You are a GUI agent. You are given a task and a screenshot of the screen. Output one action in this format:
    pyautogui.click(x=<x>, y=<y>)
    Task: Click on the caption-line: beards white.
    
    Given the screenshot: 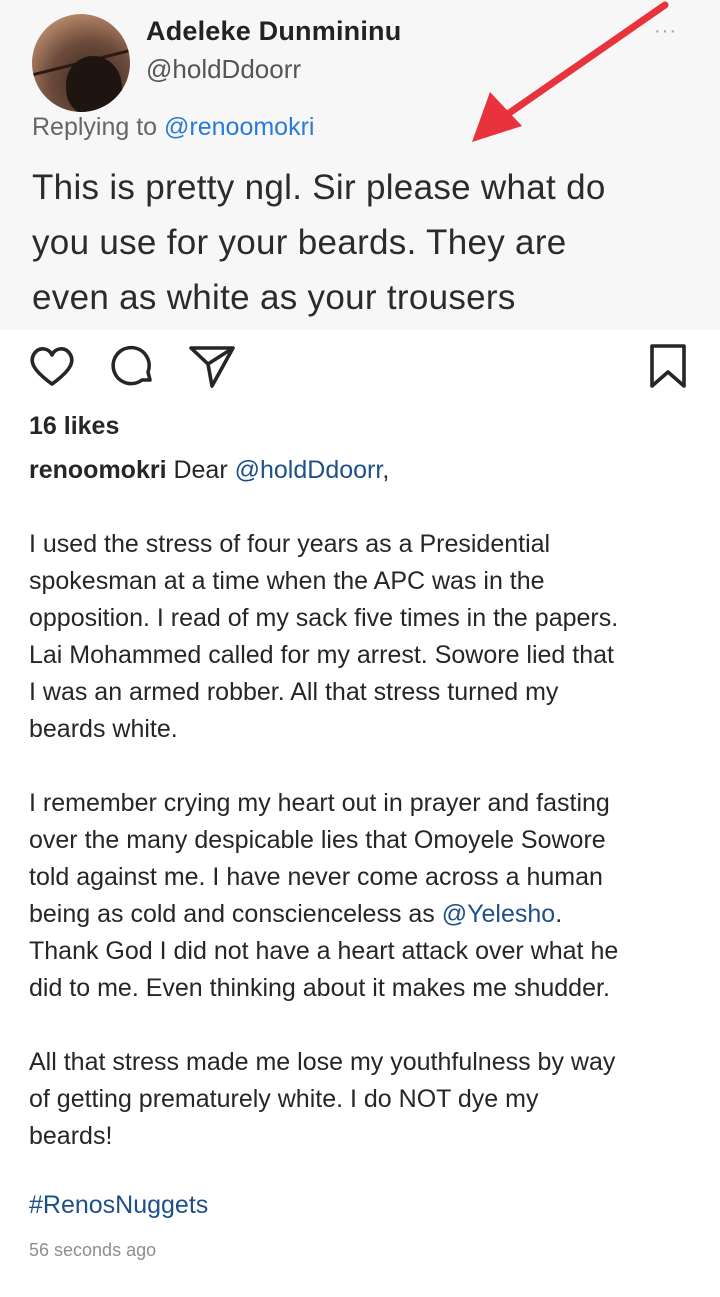 What is the action you would take?
    pyautogui.click(x=103, y=729)
    